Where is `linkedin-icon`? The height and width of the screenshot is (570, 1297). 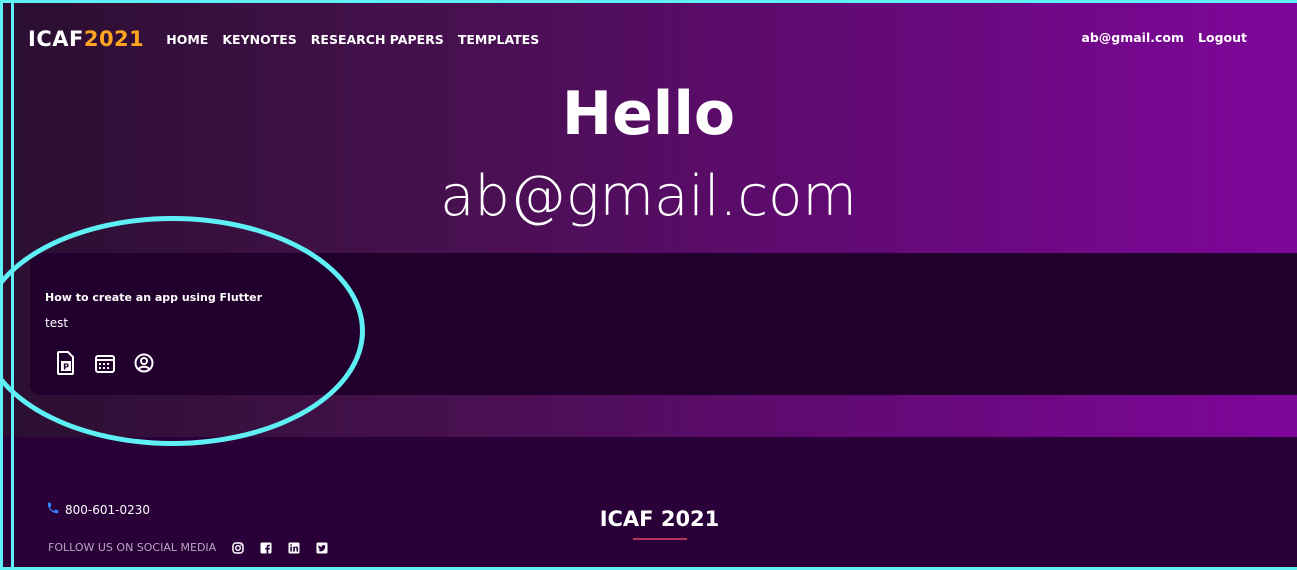
linkedin-icon is located at coordinates (294, 548).